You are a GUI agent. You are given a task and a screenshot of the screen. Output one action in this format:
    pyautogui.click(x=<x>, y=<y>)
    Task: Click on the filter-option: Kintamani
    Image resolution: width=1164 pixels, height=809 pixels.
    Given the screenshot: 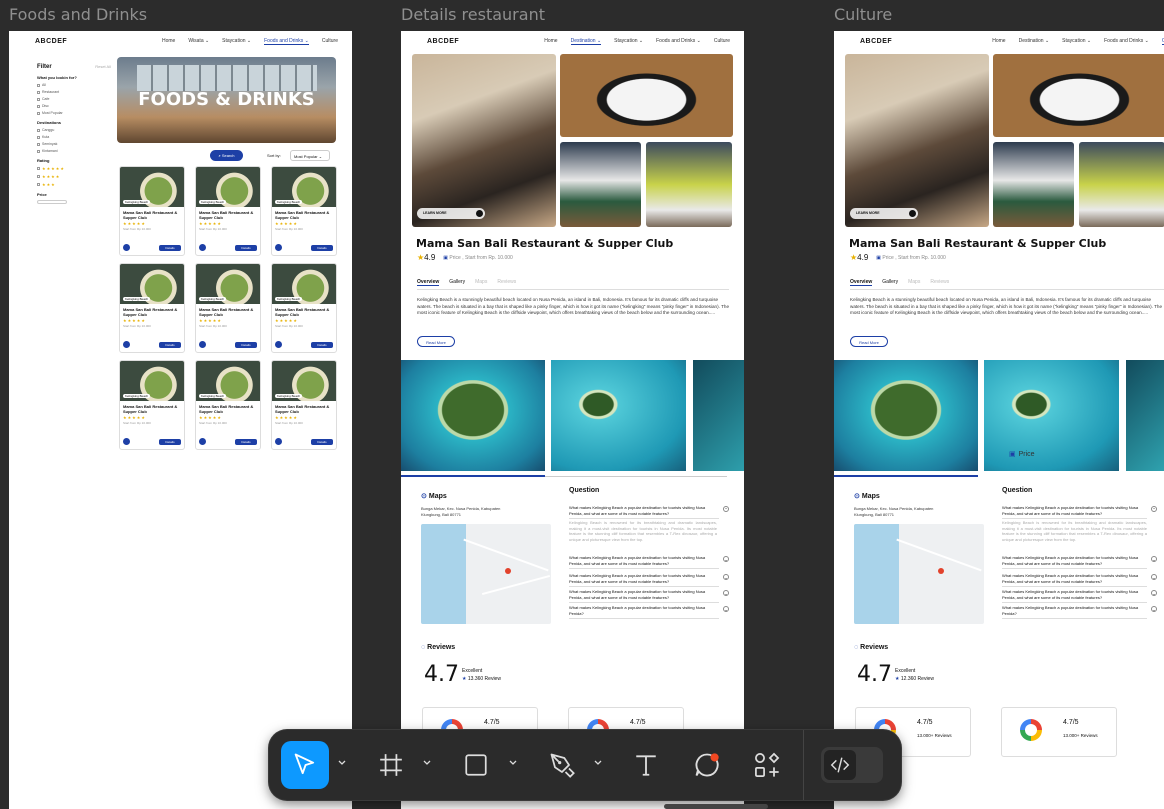 What is the action you would take?
    pyautogui.click(x=74, y=151)
    